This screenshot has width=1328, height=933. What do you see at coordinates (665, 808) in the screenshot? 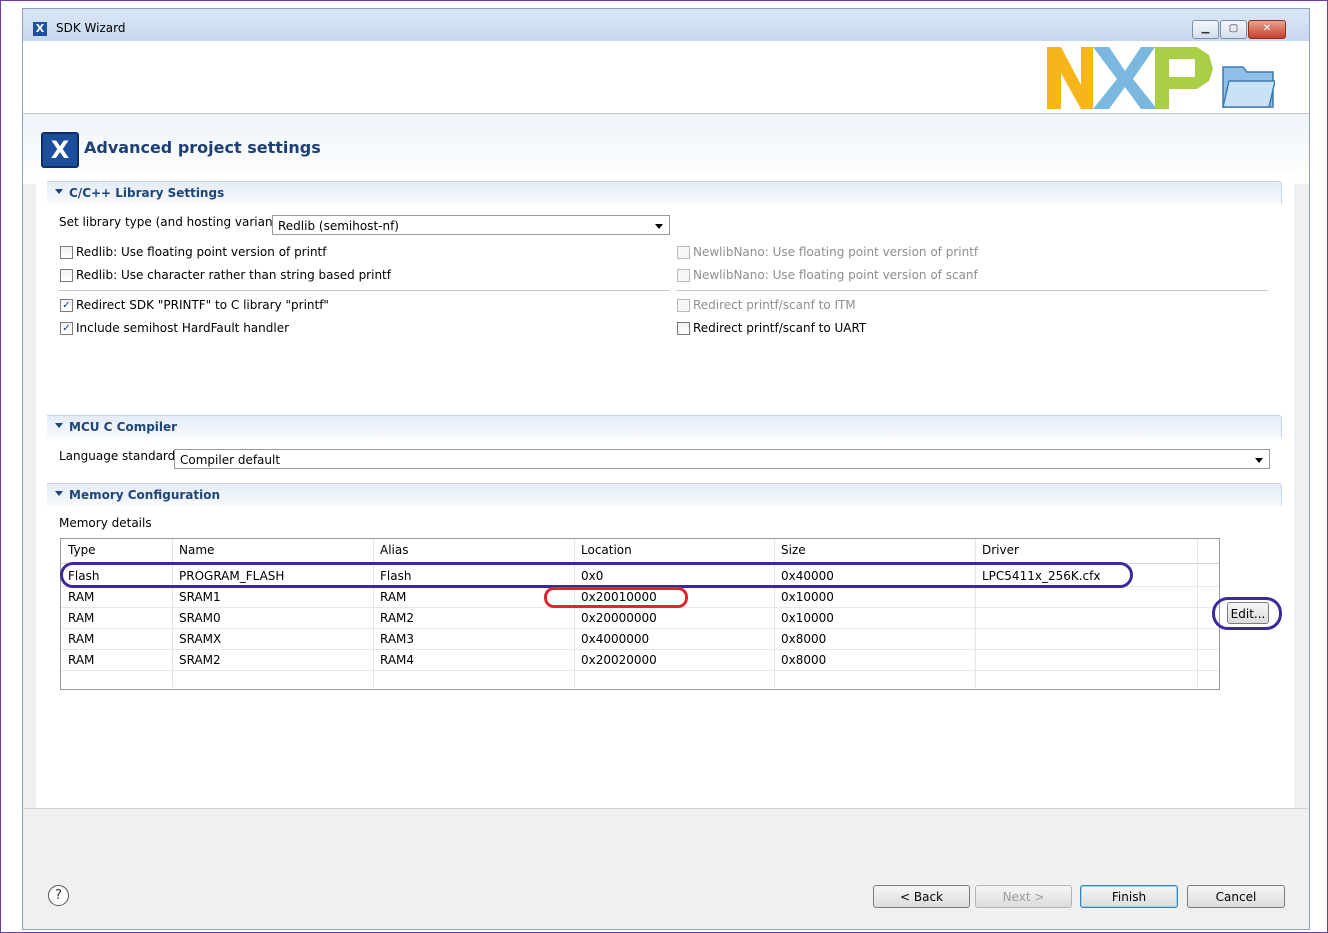
I see `footer-divider` at bounding box center [665, 808].